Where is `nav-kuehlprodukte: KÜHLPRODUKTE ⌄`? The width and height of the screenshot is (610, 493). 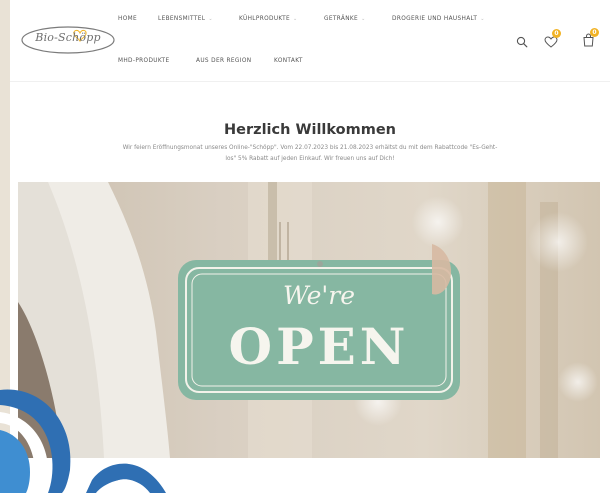
nav-kuehlprodukte: KÜHLPRODUKTE ⌄ is located at coordinates (268, 19).